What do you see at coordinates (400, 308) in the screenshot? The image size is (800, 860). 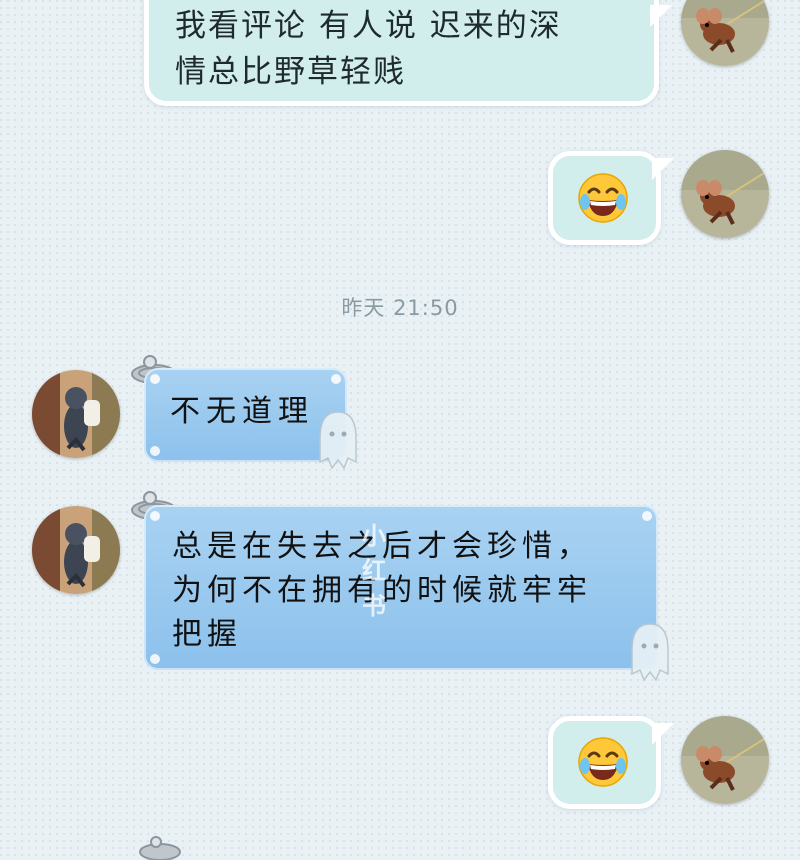 I see `timestamp: 昨天 21:50` at bounding box center [400, 308].